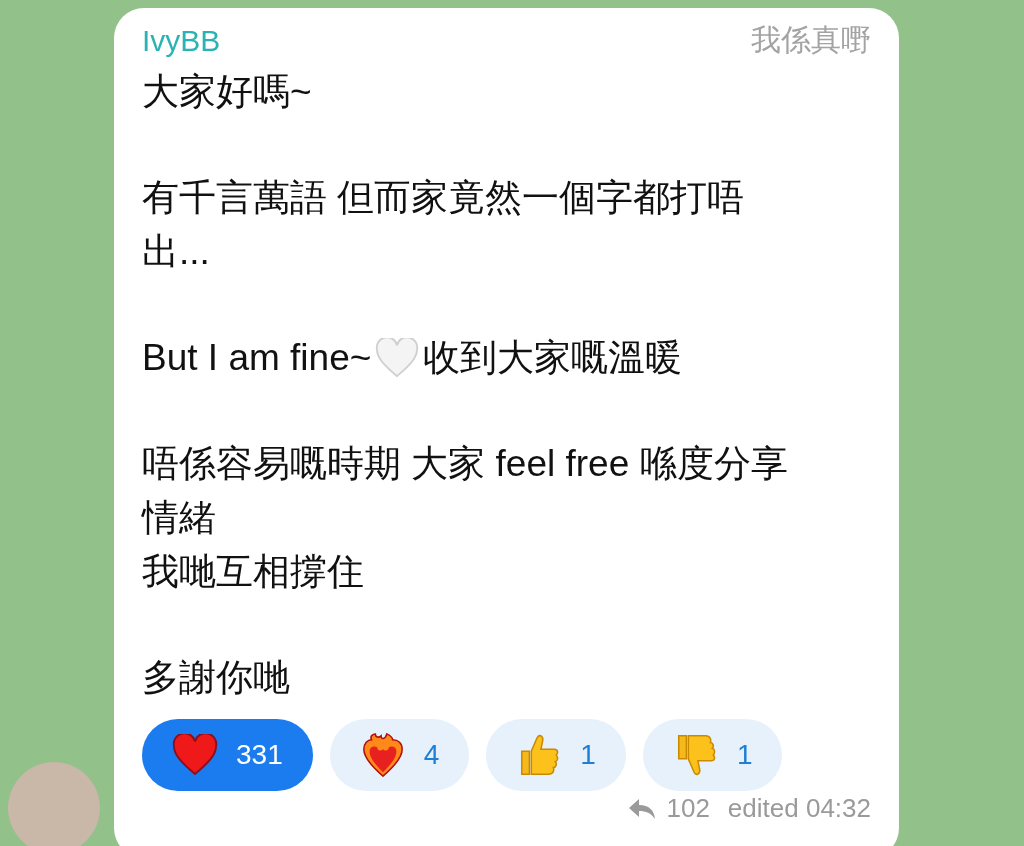 This screenshot has height=846, width=1024. Describe the element at coordinates (642, 808) in the screenshot. I see `reply-arrow-icon` at that location.